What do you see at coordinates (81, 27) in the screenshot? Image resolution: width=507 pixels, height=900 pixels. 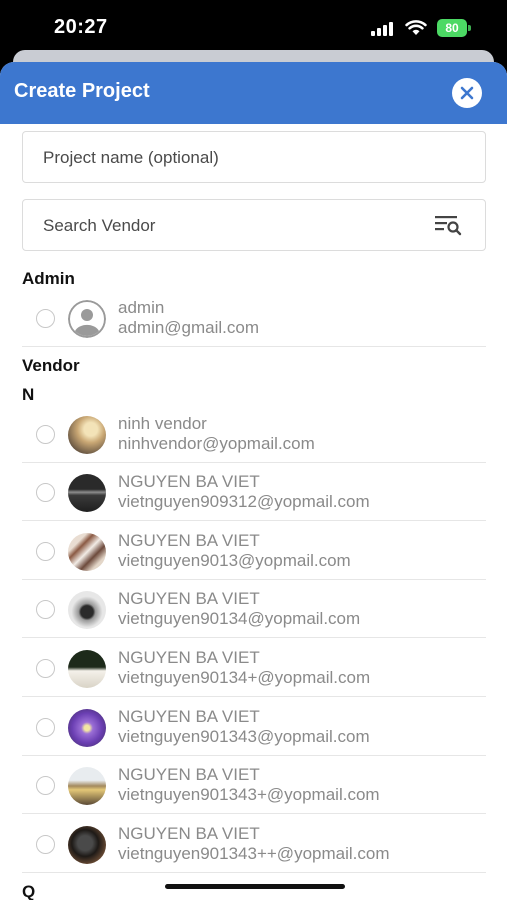 I see `status-time: 20:27` at bounding box center [81, 27].